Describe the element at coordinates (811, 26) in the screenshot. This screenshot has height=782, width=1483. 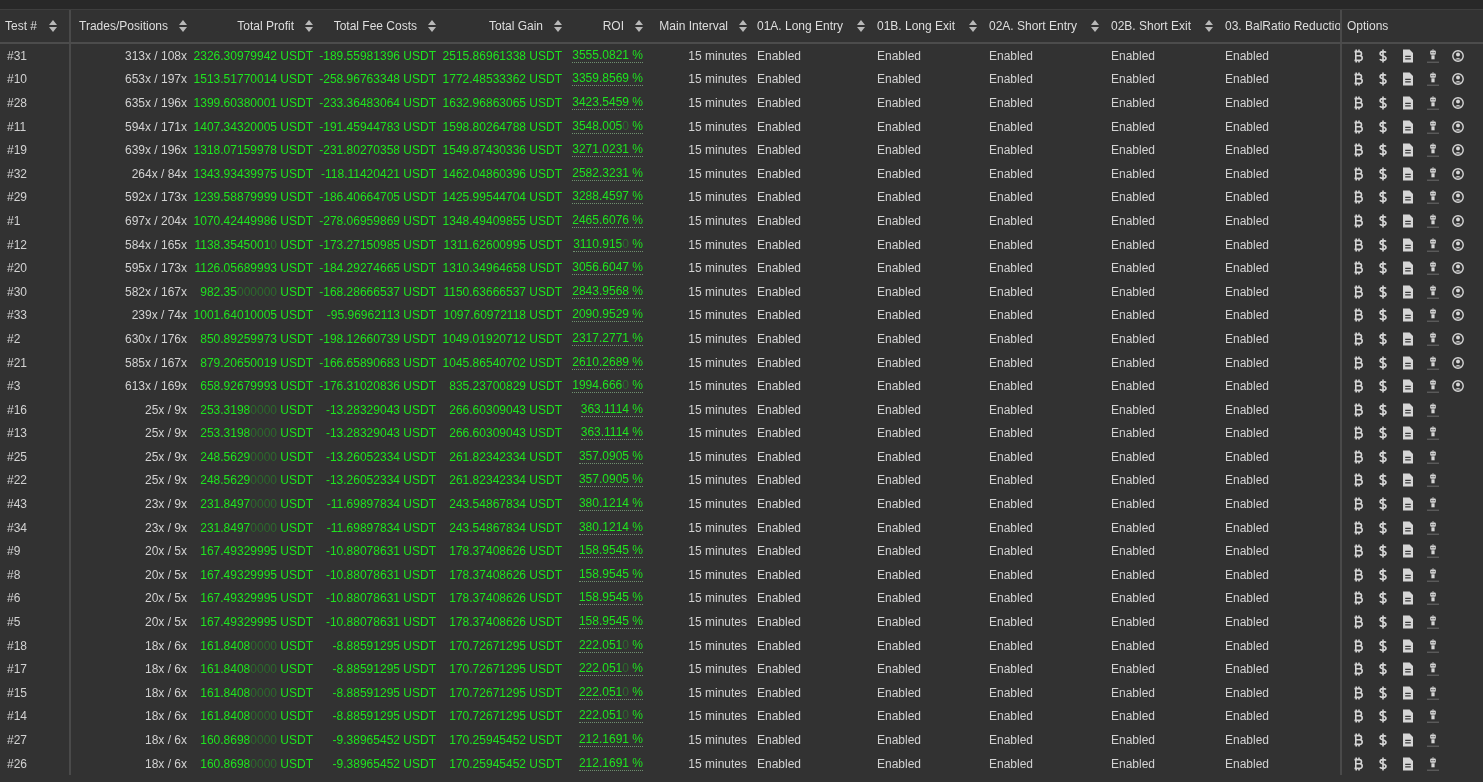
I see `column-header: 01A. Long Entry` at that location.